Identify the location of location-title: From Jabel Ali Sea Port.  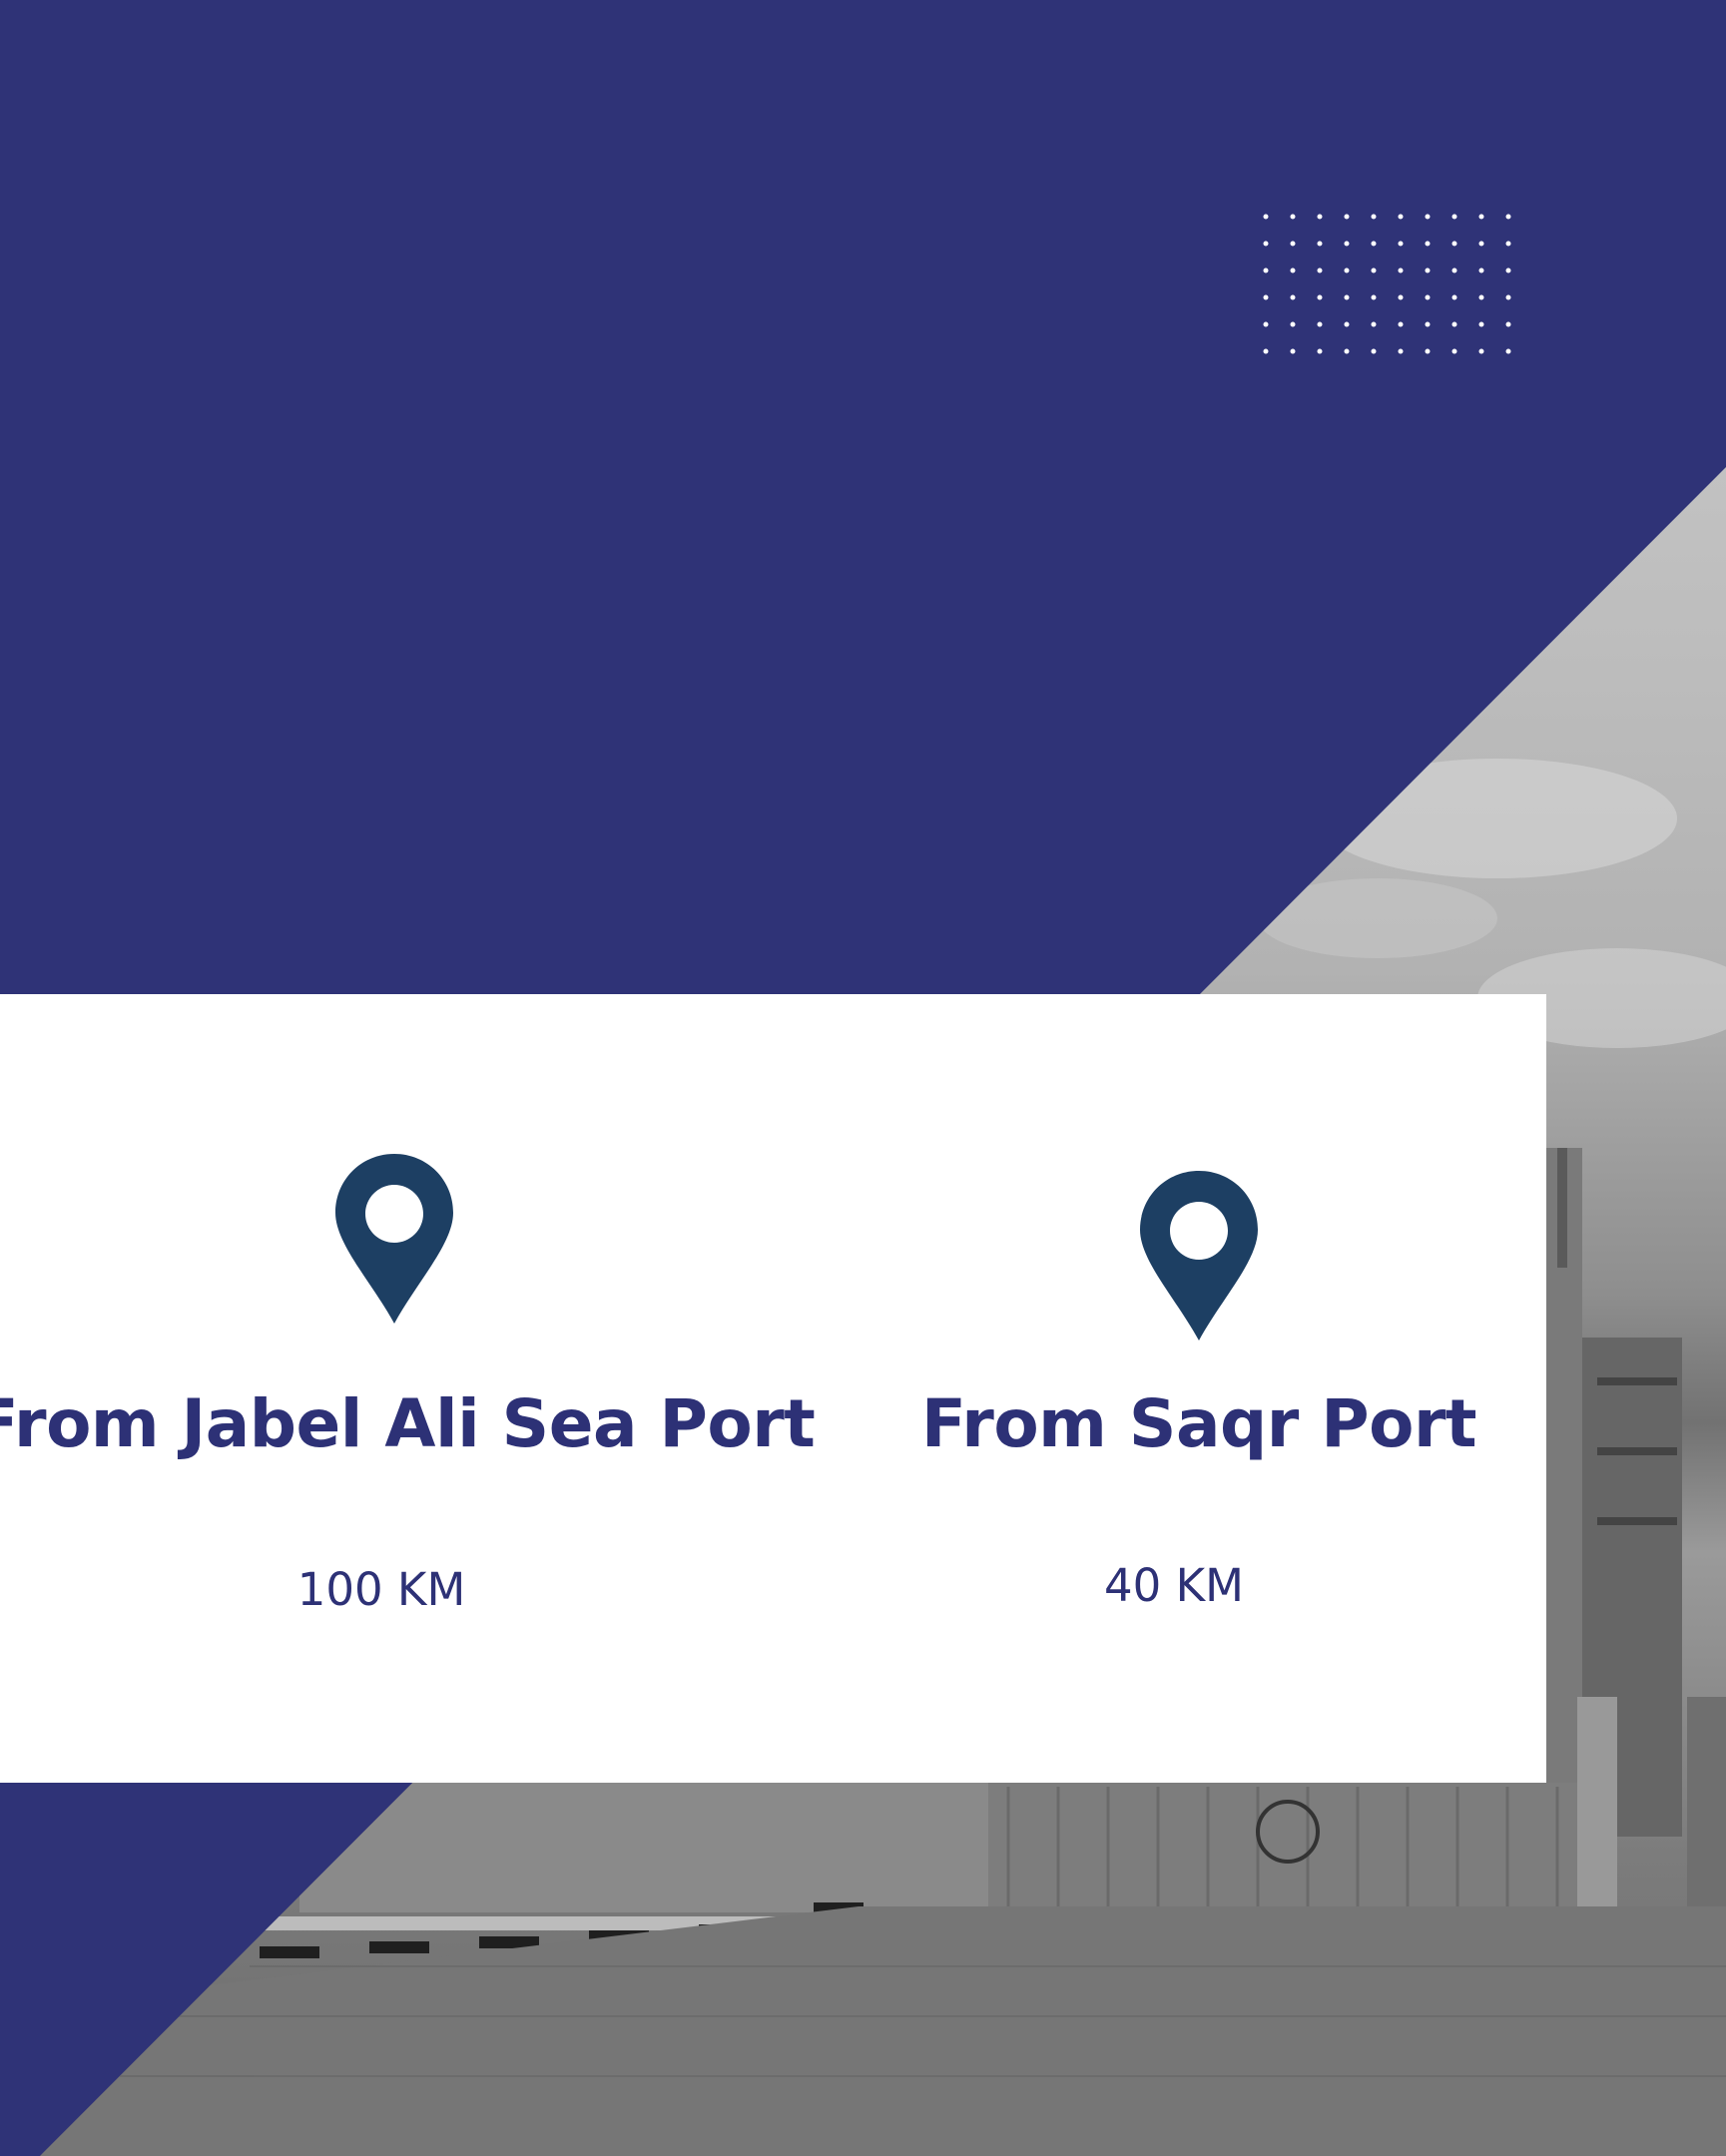
(408, 1423).